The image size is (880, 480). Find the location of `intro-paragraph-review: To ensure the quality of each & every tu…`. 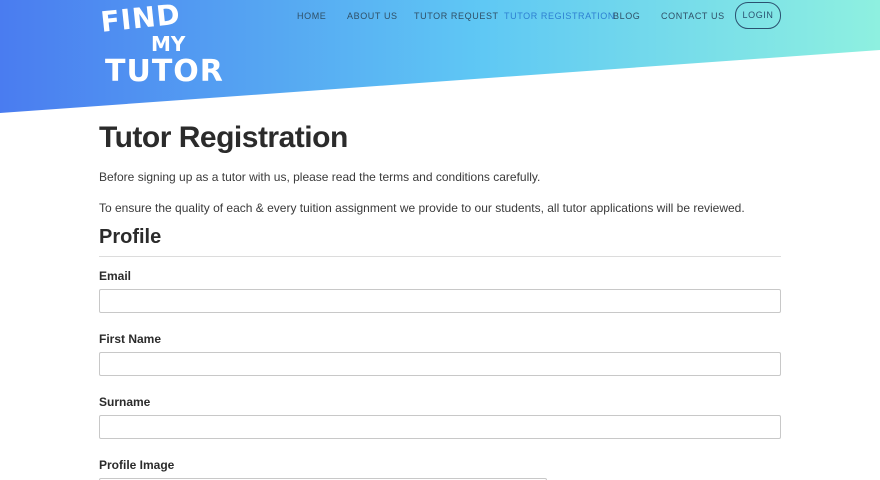

intro-paragraph-review: To ensure the quality of each & every tu… is located at coordinates (422, 208).